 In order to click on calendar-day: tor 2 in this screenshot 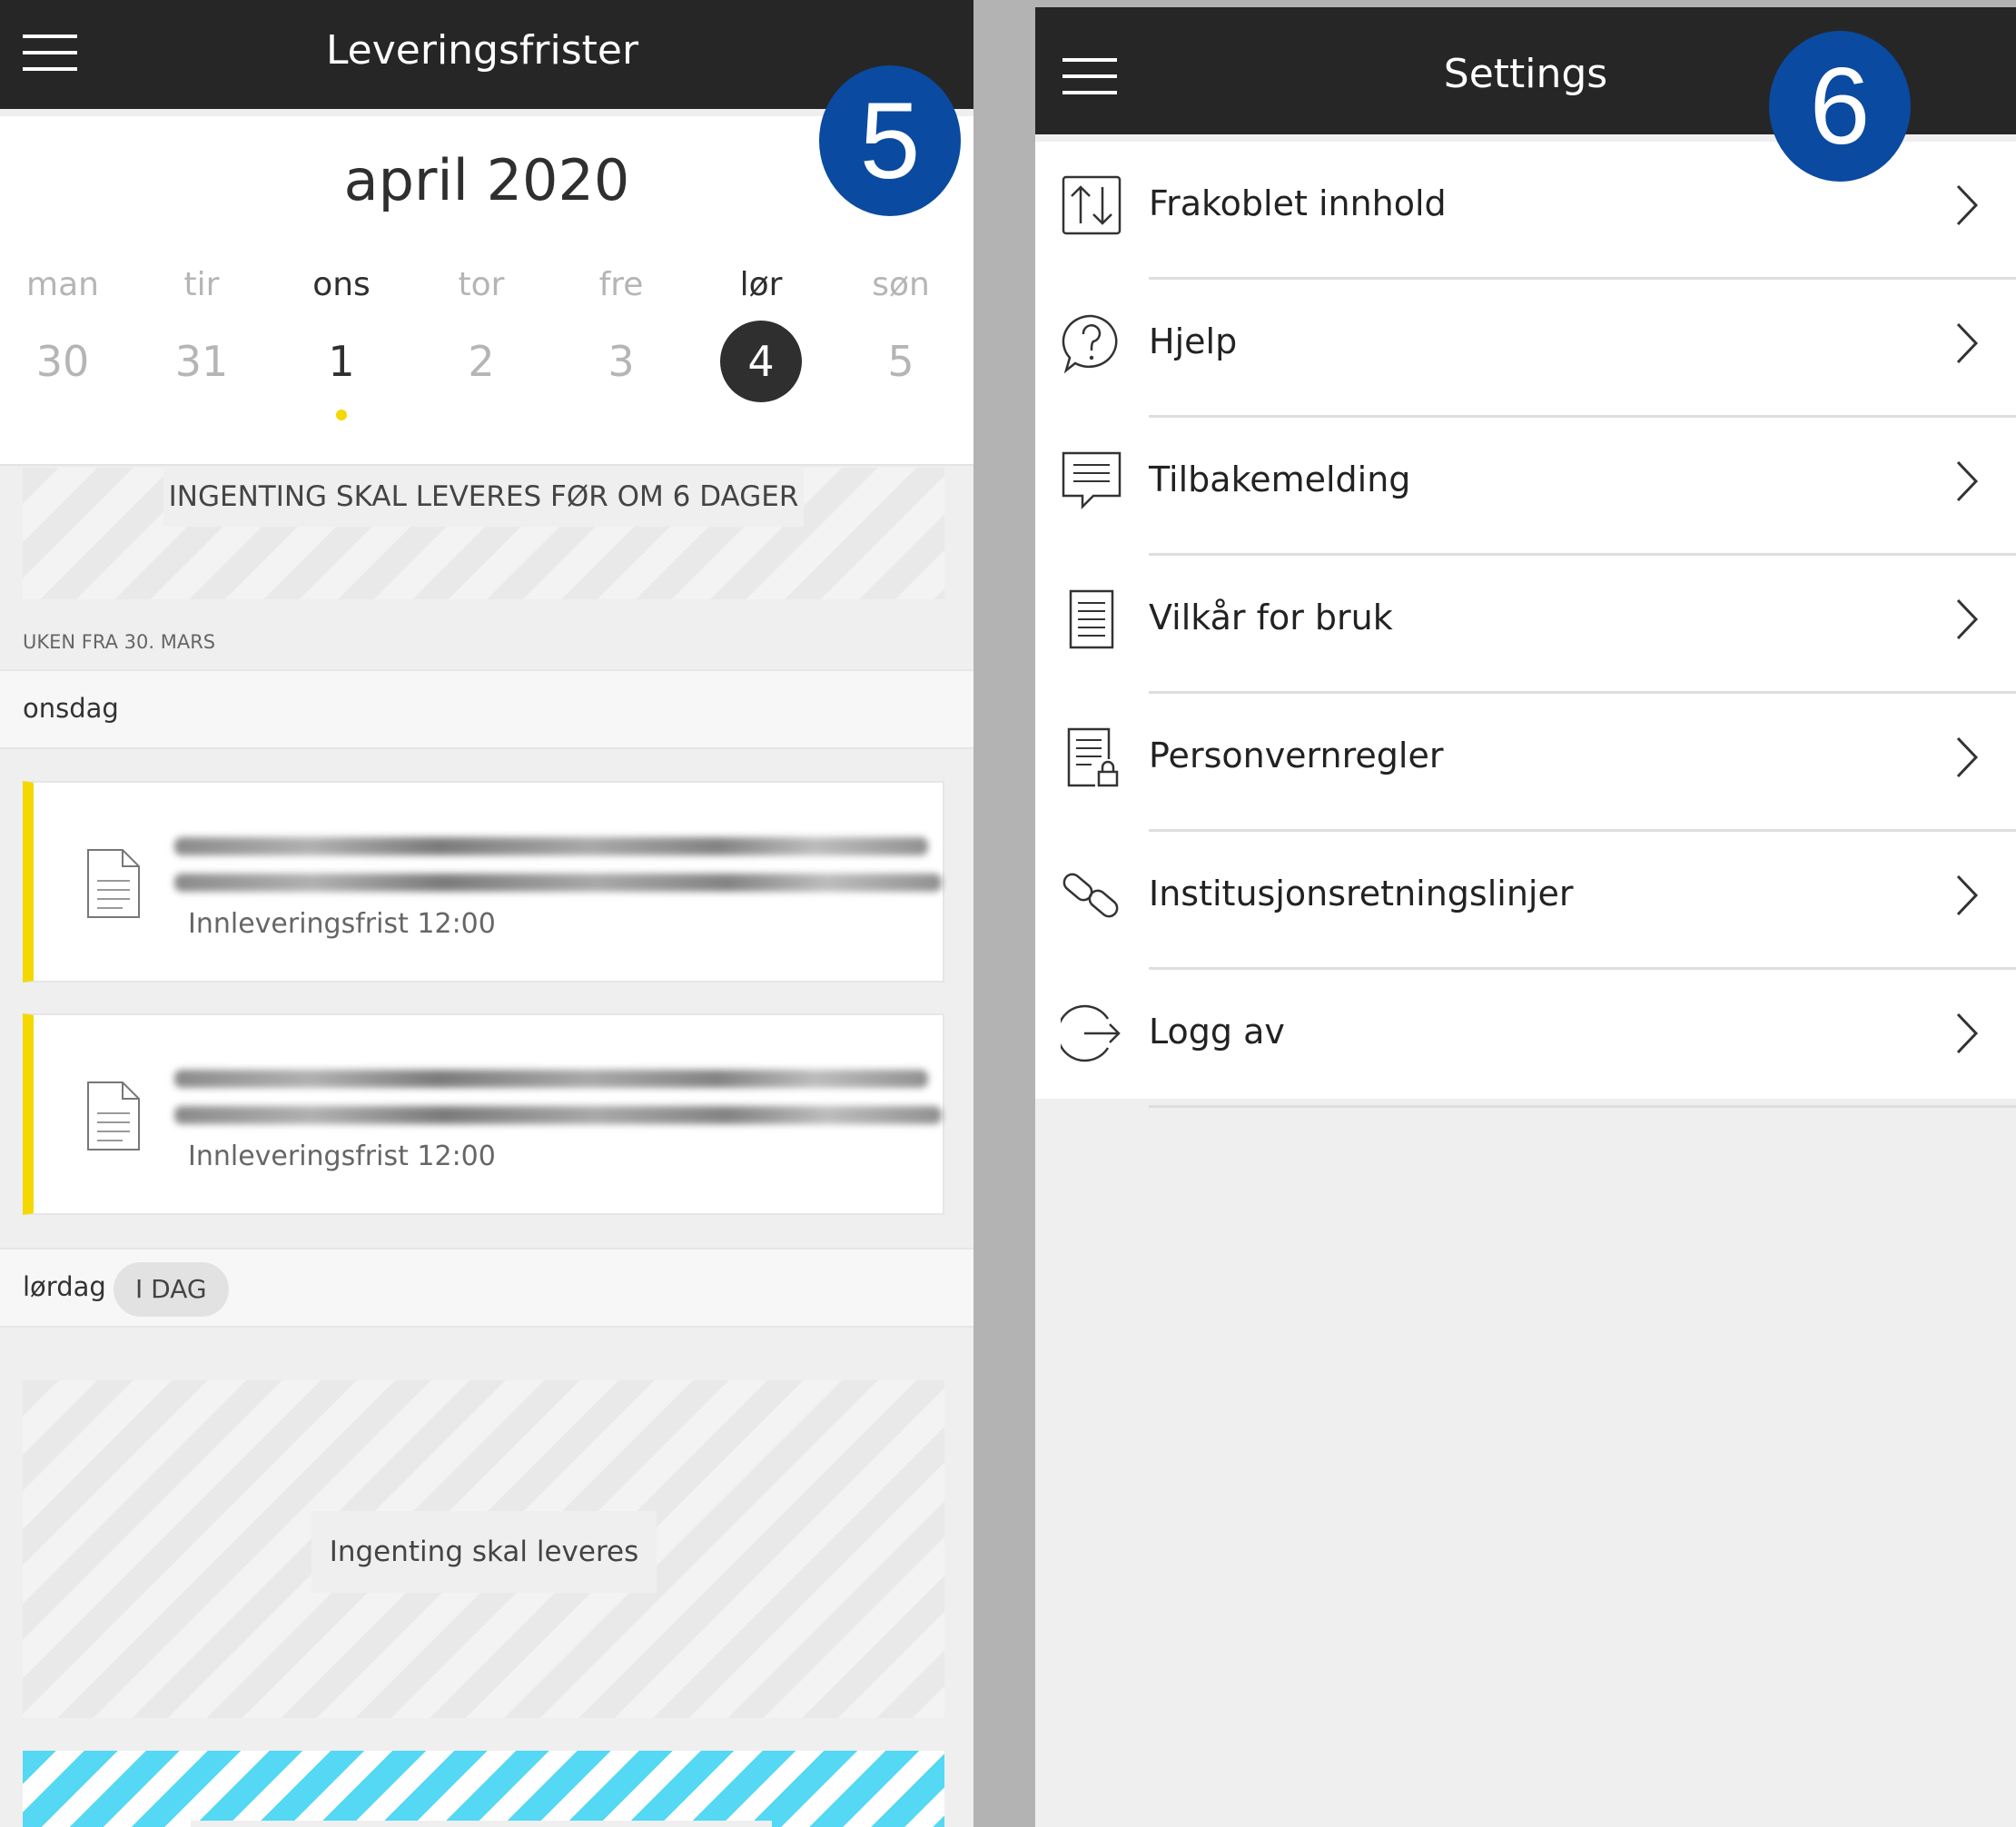, I will do `click(481, 334)`.